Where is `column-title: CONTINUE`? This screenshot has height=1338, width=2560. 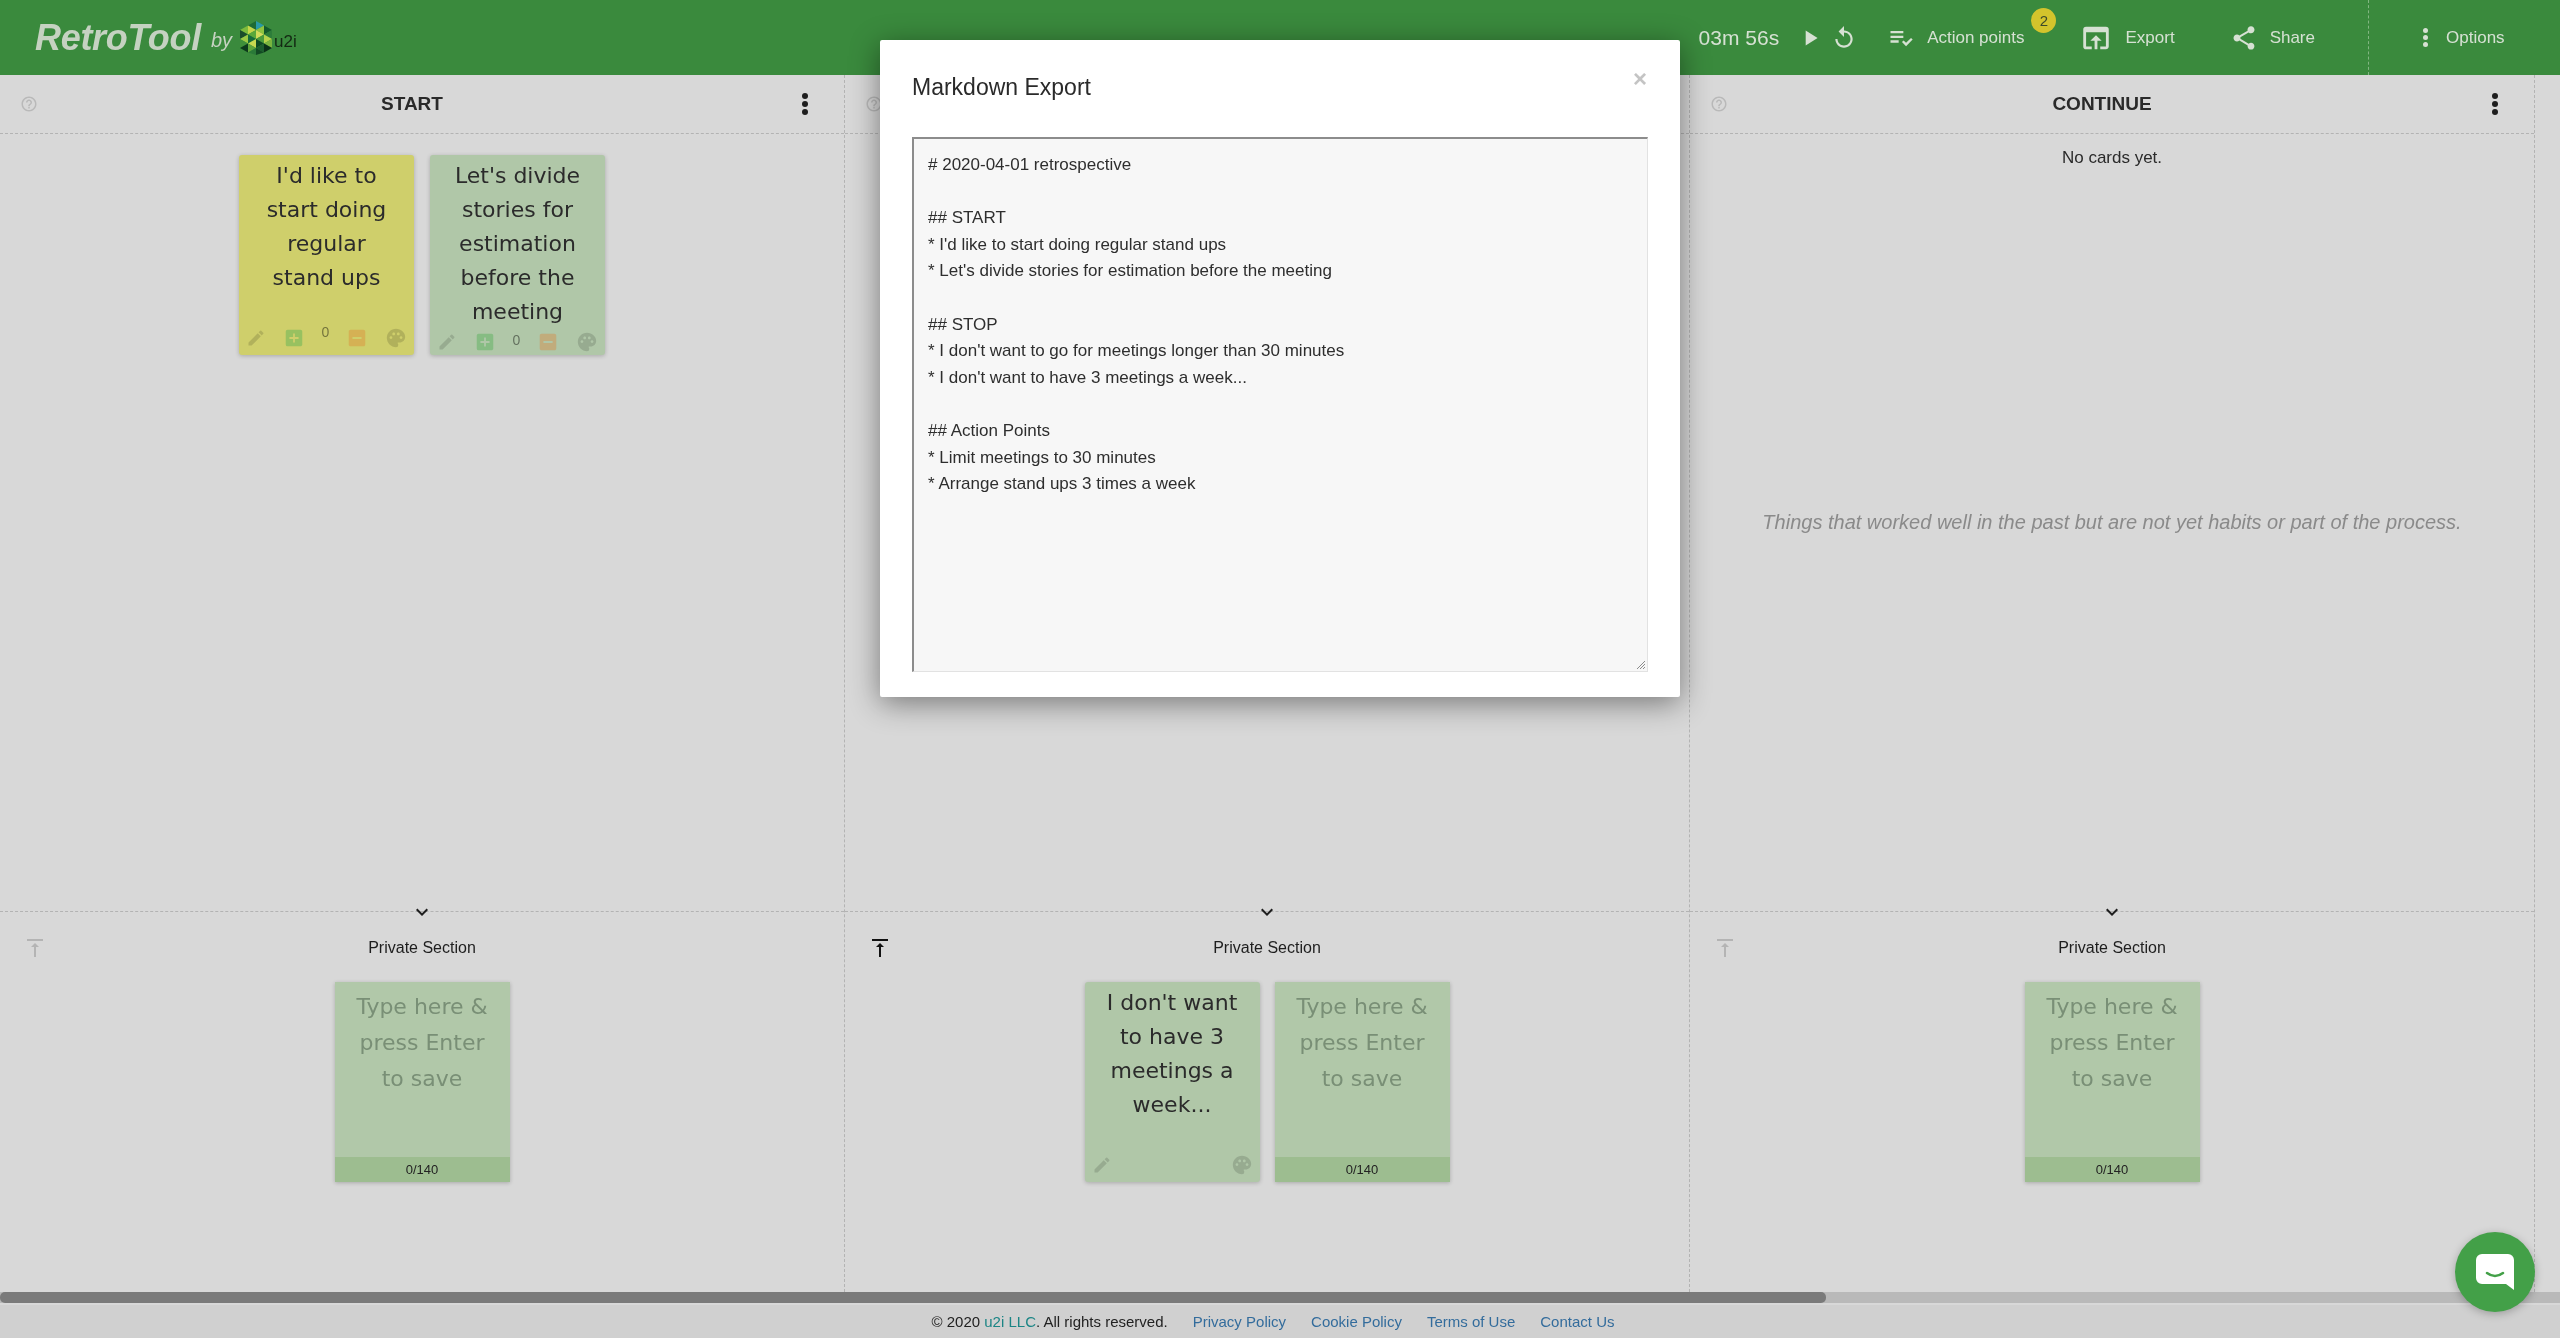
column-title: CONTINUE is located at coordinates (2102, 104).